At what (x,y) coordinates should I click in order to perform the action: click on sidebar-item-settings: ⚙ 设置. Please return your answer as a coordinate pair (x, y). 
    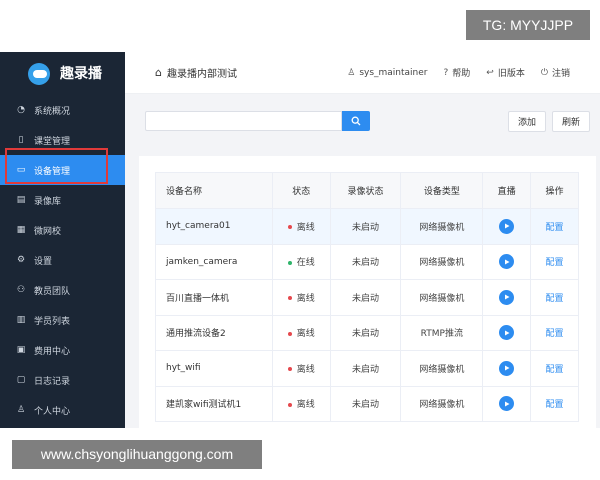
    Looking at the image, I should click on (62, 260).